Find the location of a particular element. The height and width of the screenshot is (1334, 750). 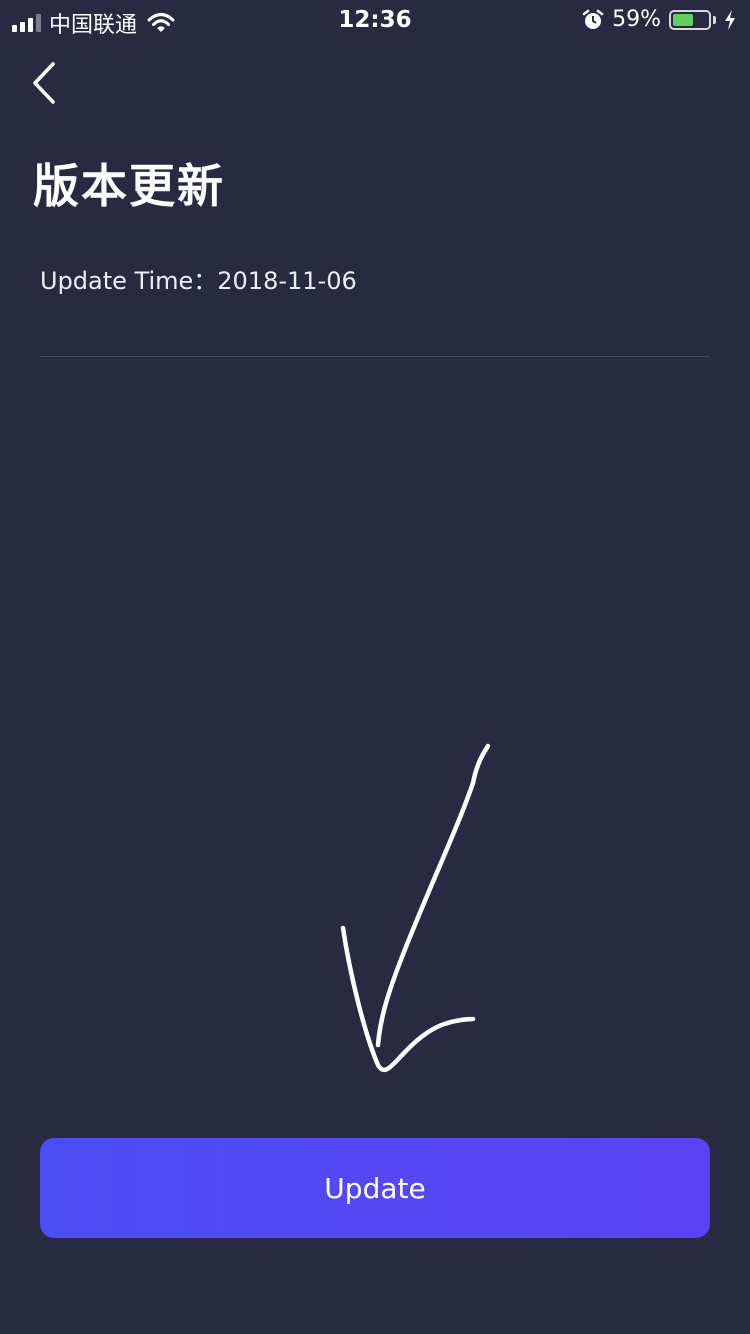

battery-icon is located at coordinates (690, 19).